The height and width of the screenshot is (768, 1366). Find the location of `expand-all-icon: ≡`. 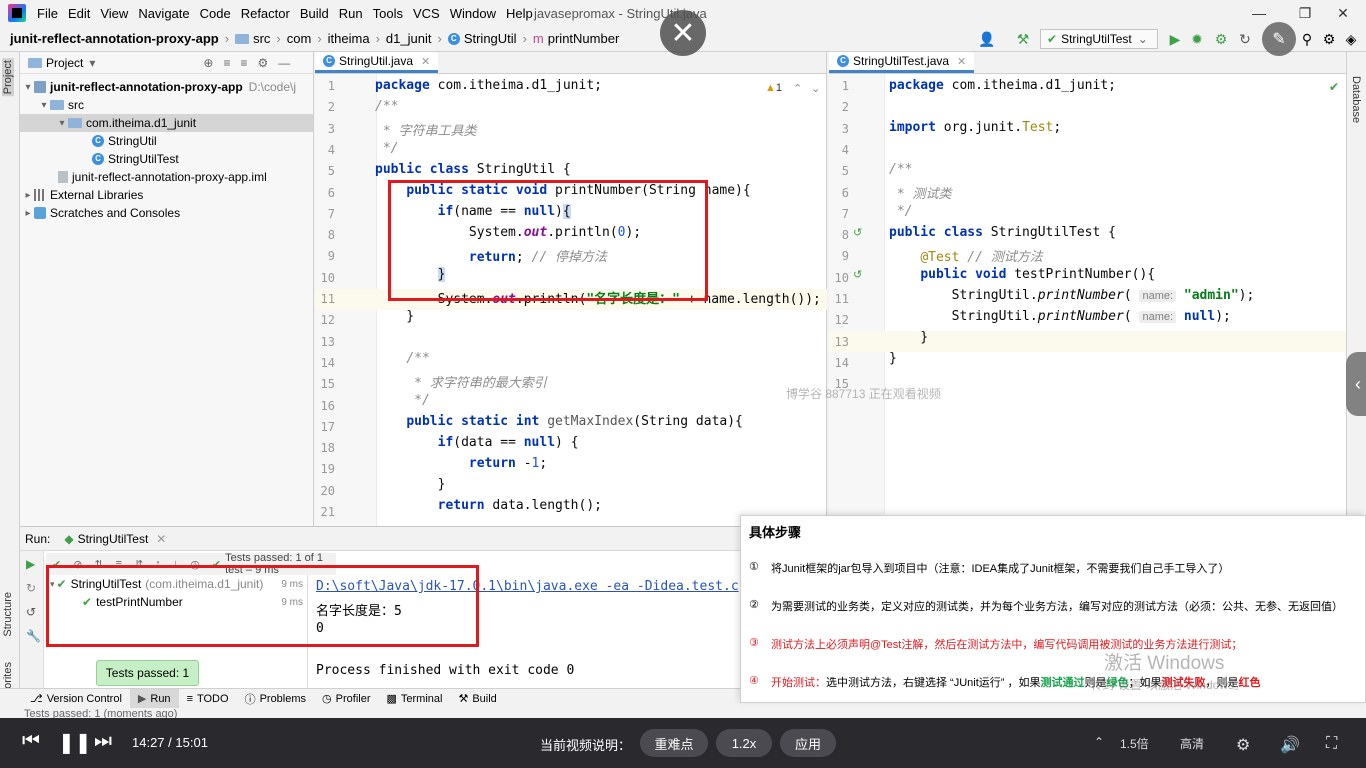

expand-all-icon: ≡ is located at coordinates (243, 63).